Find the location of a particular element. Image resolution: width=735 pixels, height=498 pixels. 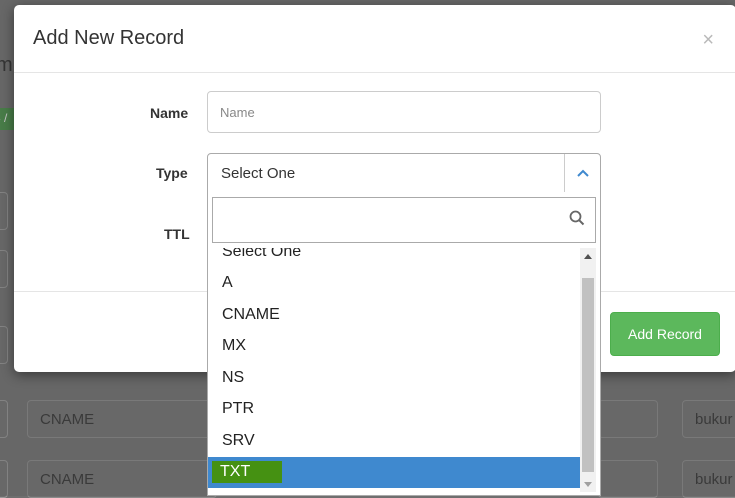

type-select: Select One is located at coordinates (404, 173).